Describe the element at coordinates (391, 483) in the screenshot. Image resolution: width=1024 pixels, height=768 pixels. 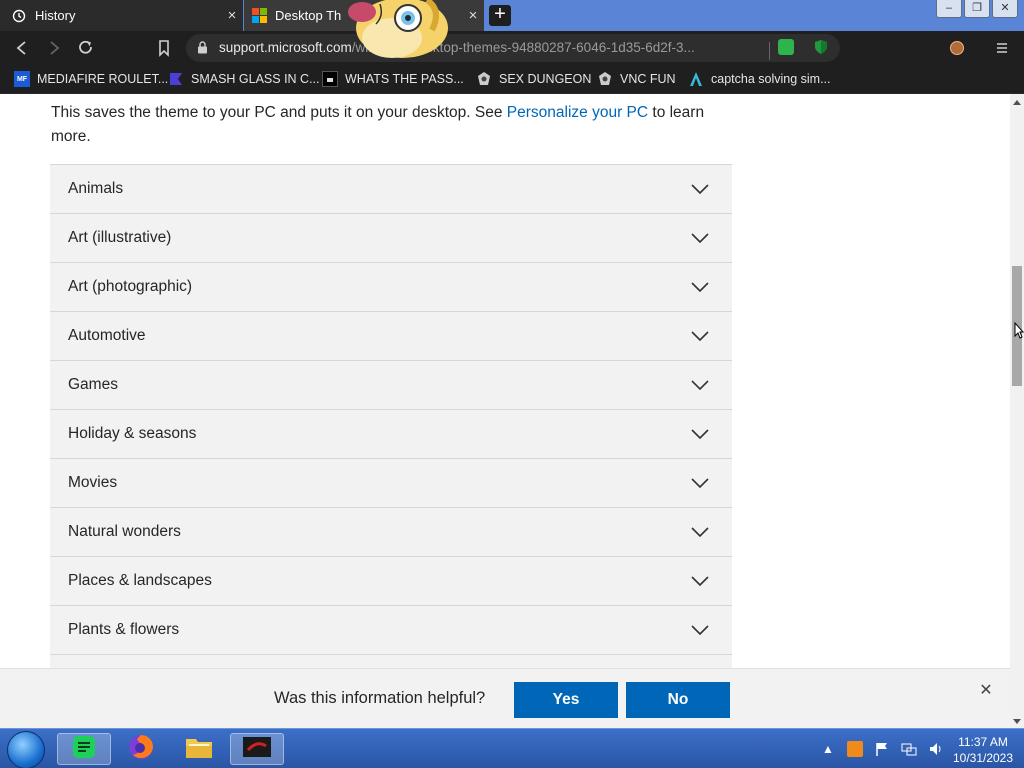
I see `accordion-item-movies: Movies` at that location.